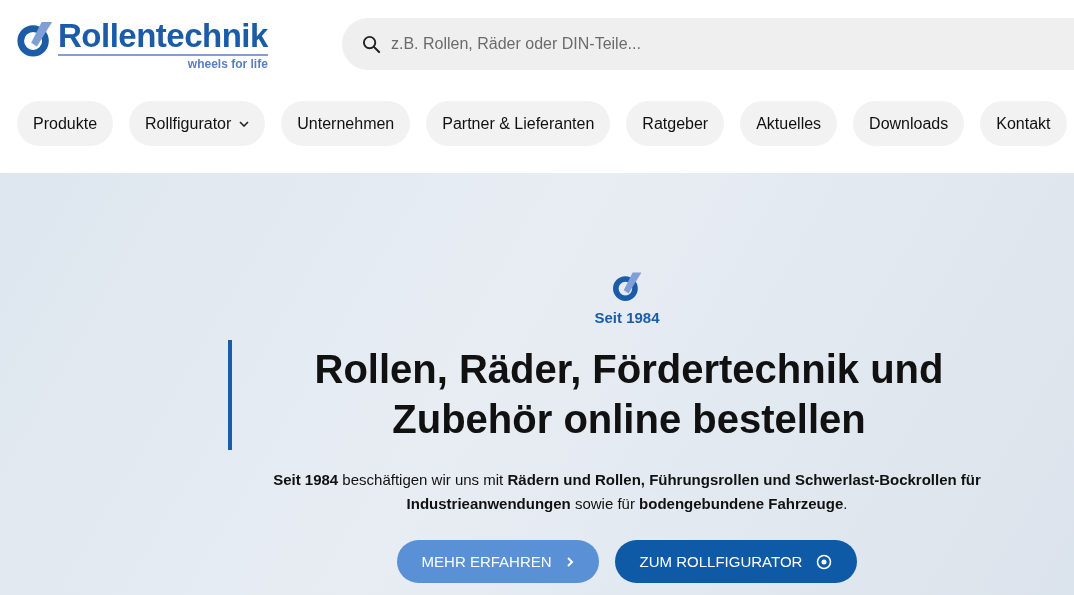  I want to click on nav-link: Produkte, so click(65, 123).